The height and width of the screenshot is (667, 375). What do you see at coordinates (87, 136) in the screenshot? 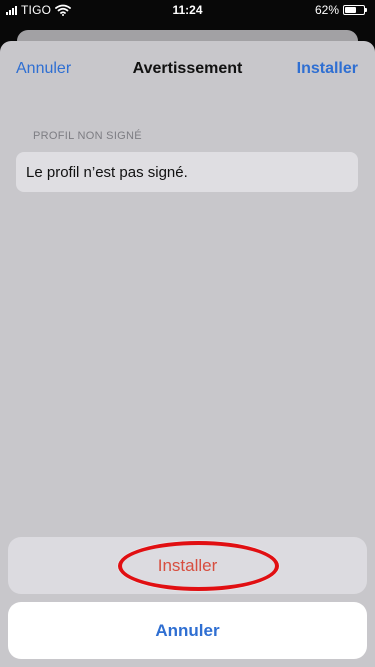
I see `unsigned-profile-section-header: PROFIL NON SIGNÉ` at bounding box center [87, 136].